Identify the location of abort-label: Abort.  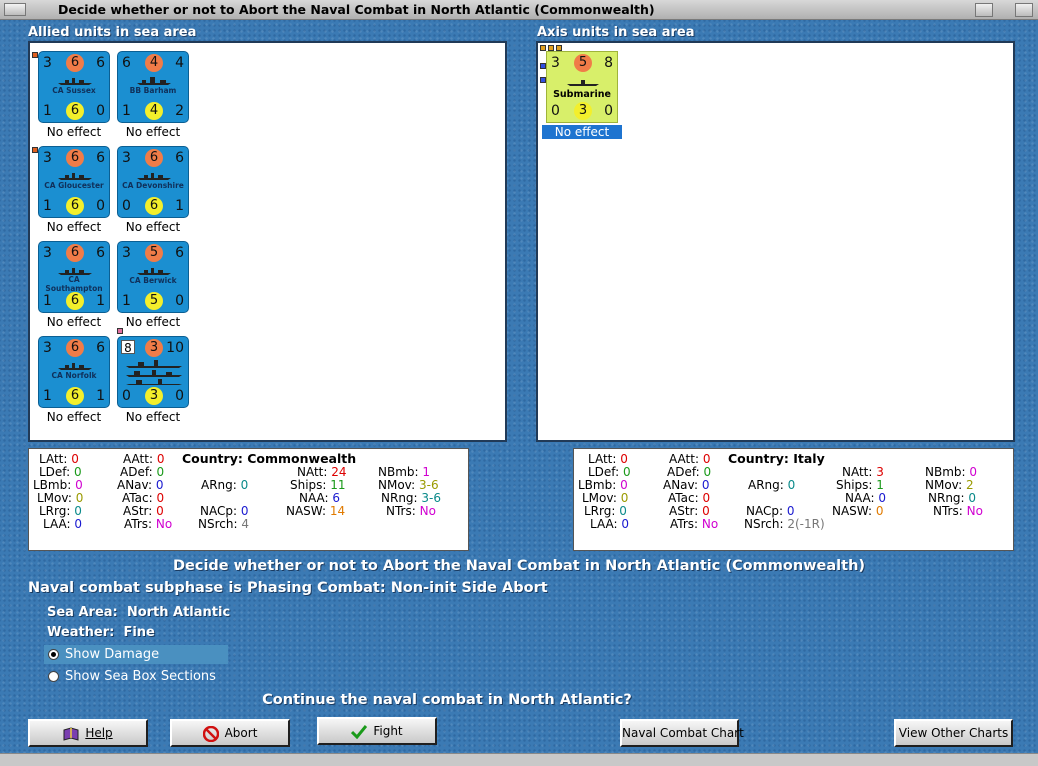
(241, 733).